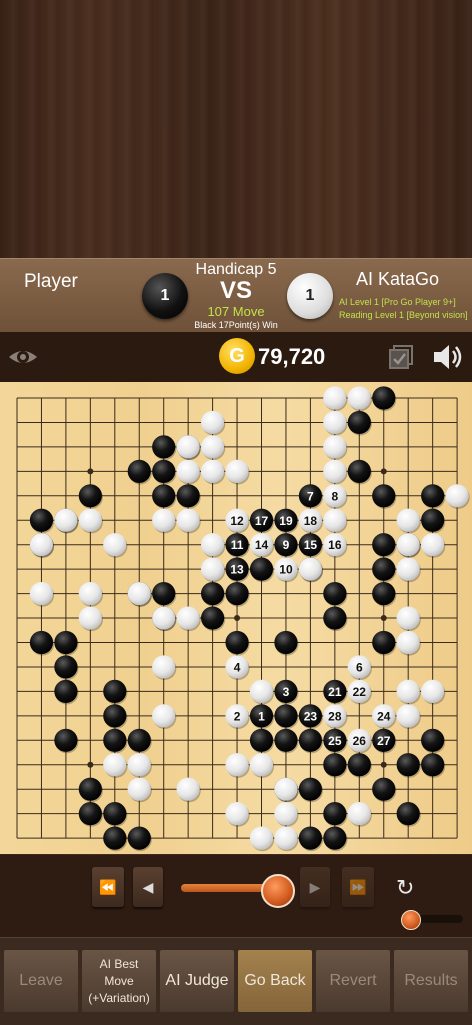 The width and height of the screenshot is (472, 1025). I want to click on black-stone: 19, so click(286, 521).